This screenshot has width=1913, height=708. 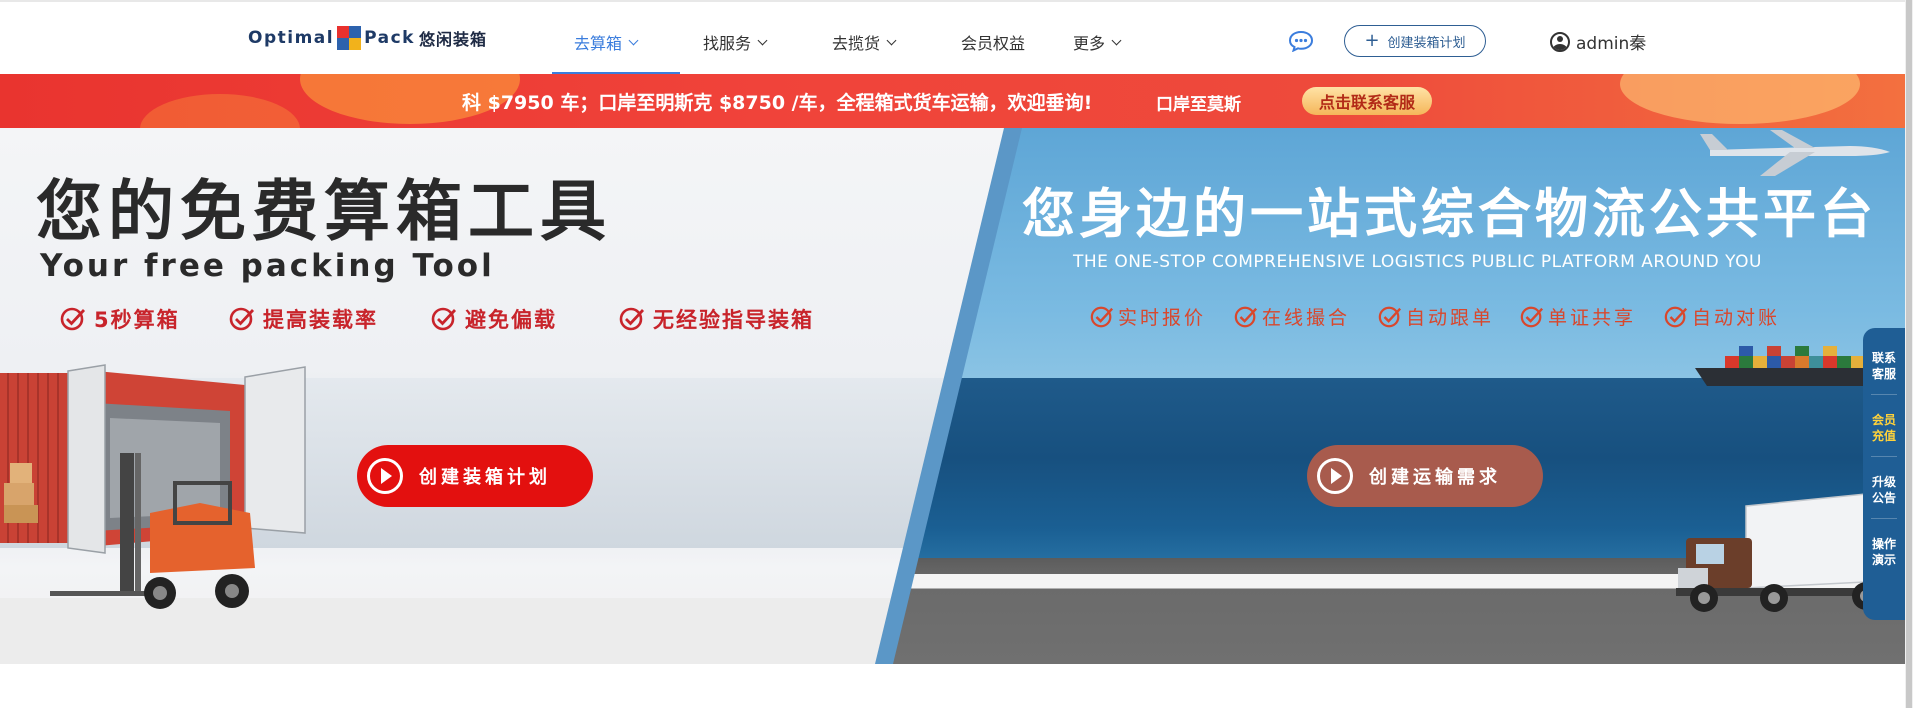 I want to click on airplane-illustration, so click(x=1795, y=153).